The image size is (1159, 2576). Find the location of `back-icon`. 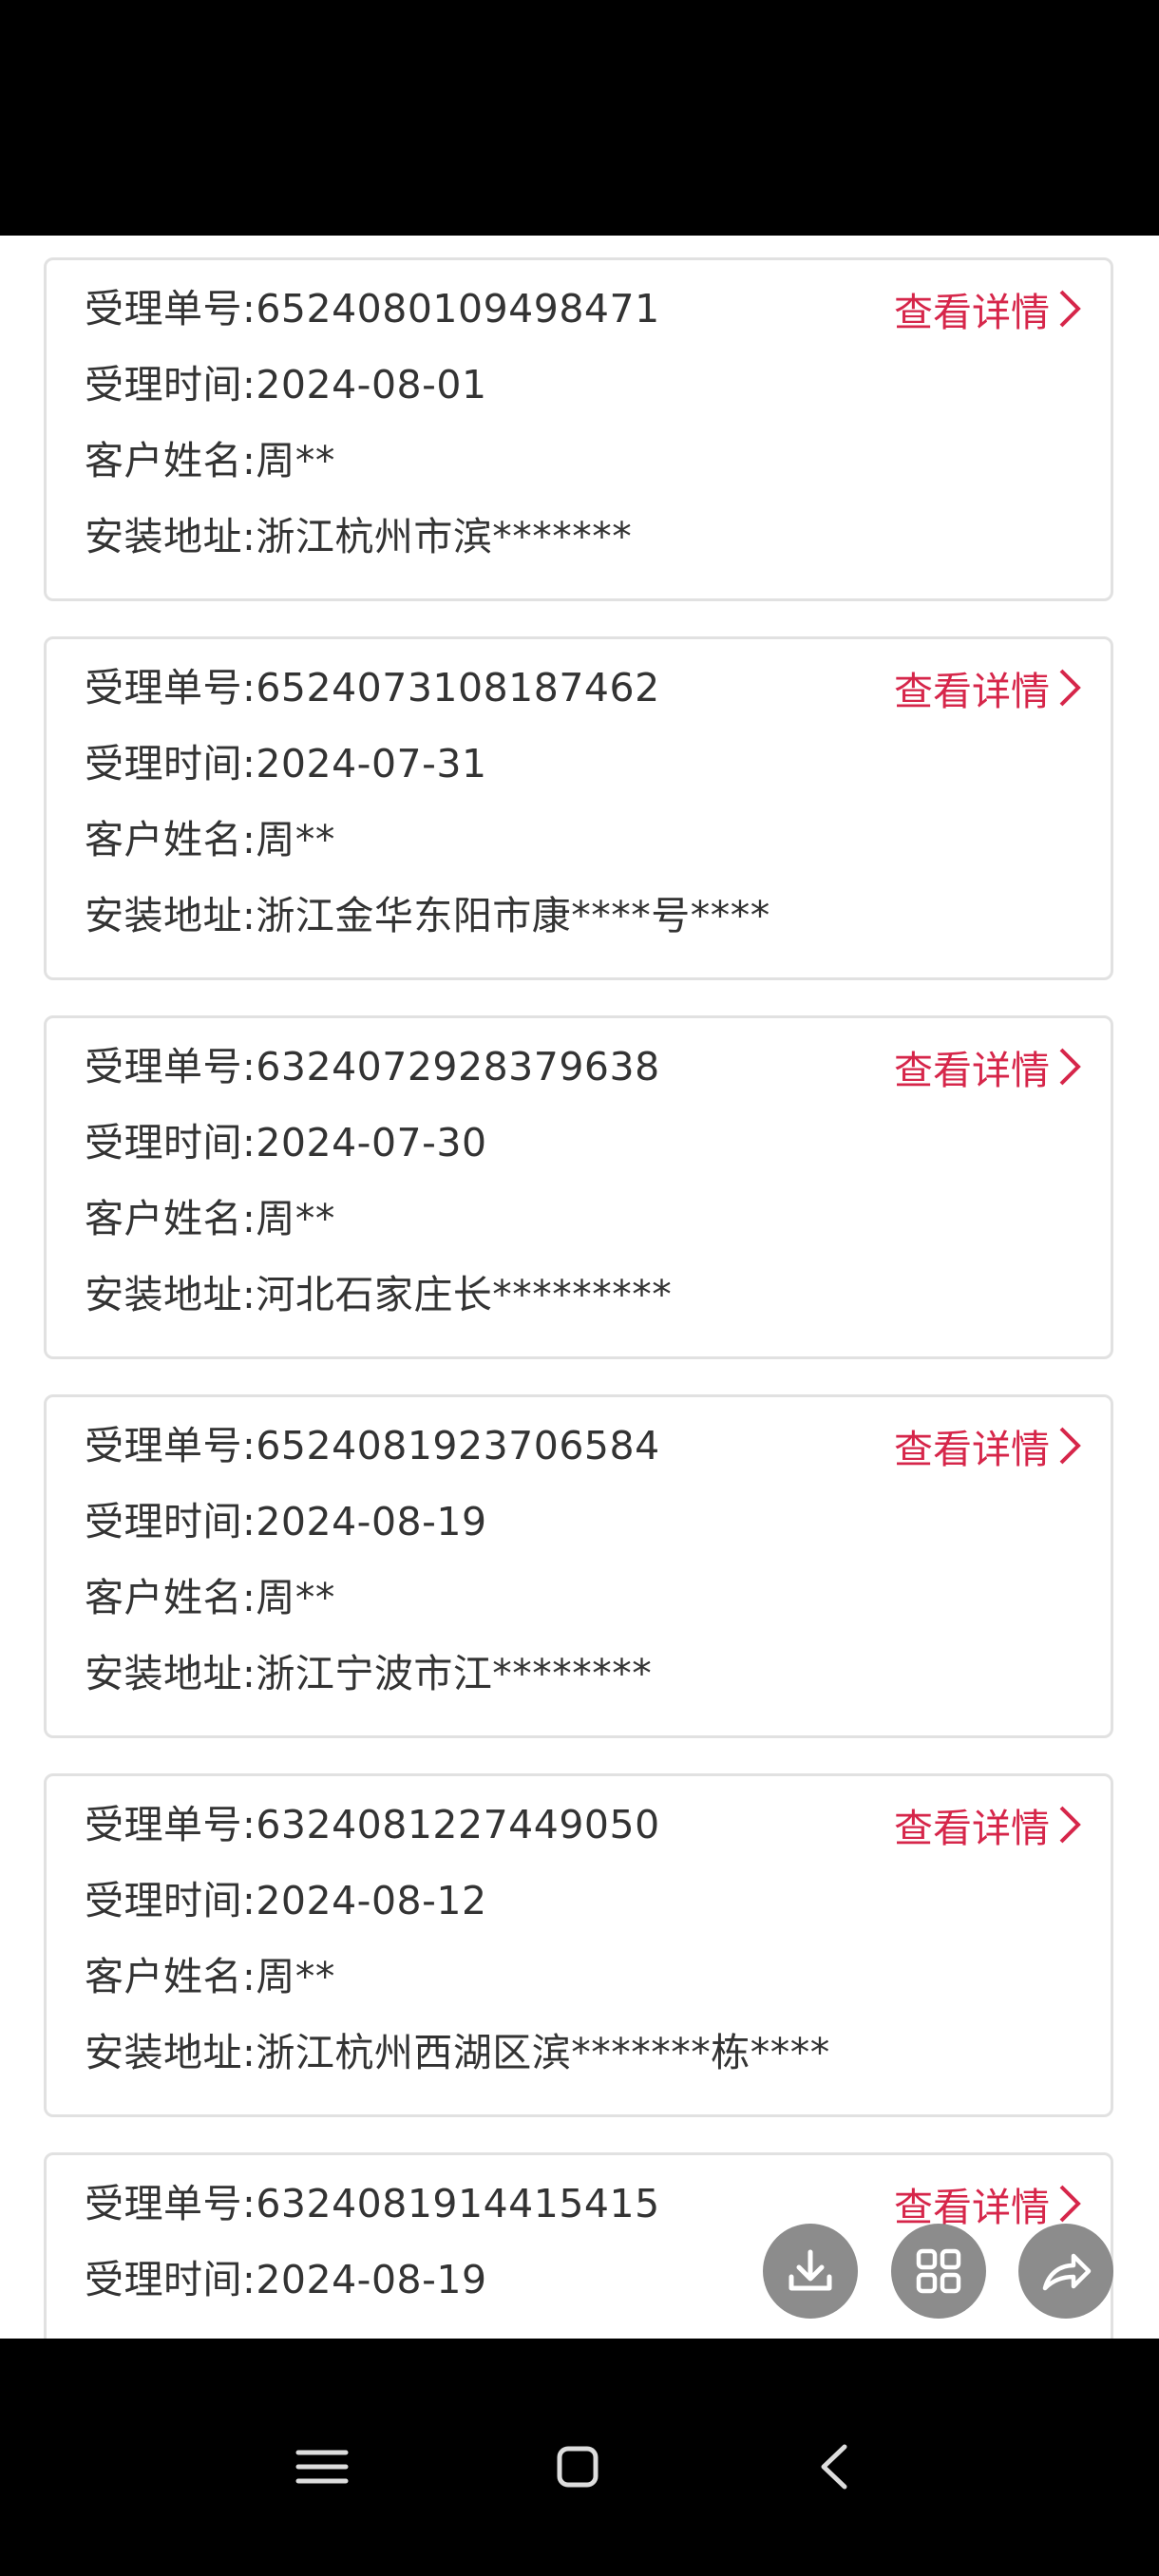

back-icon is located at coordinates (834, 2467).